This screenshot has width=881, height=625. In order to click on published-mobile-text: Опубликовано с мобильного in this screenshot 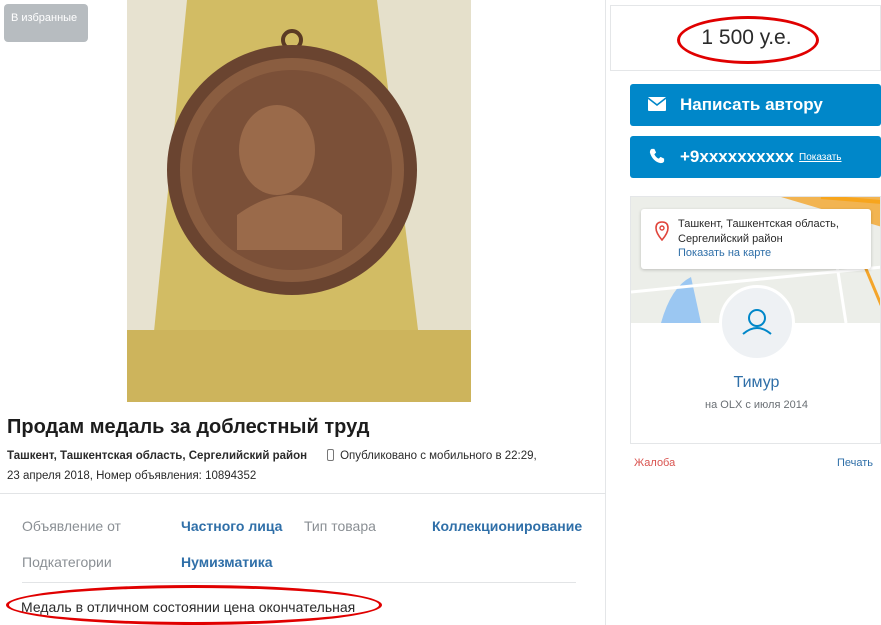, I will do `click(416, 456)`.